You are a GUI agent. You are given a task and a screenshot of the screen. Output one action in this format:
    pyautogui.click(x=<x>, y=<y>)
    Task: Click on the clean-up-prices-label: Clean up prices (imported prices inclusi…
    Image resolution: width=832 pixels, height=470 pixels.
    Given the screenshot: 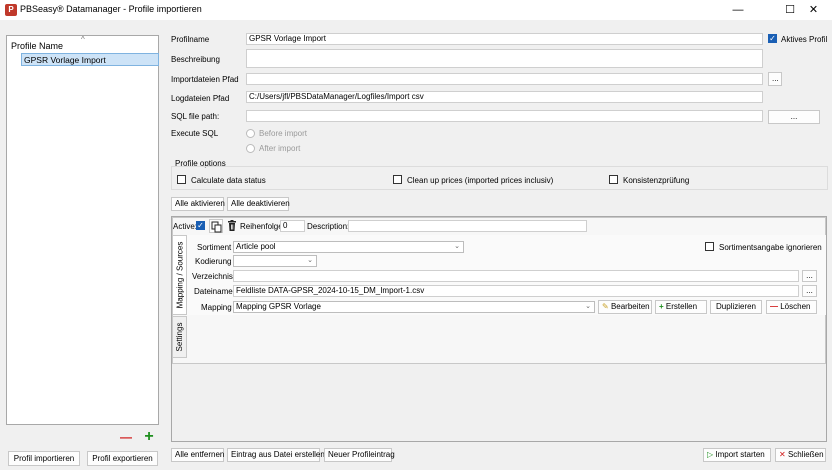 What is the action you would take?
    pyautogui.click(x=480, y=180)
    